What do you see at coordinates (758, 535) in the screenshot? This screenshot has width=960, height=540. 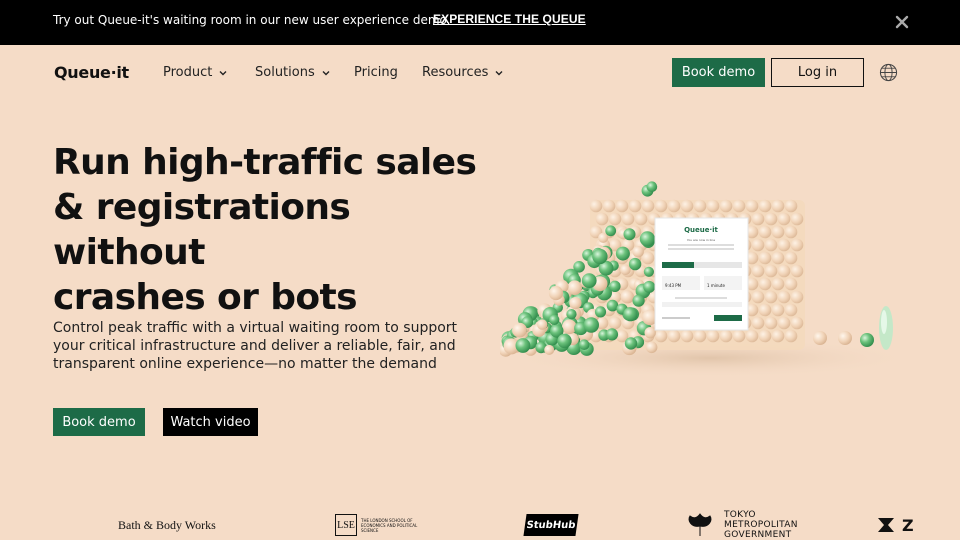 I see `tokyo-line: GOVERNMENT` at bounding box center [758, 535].